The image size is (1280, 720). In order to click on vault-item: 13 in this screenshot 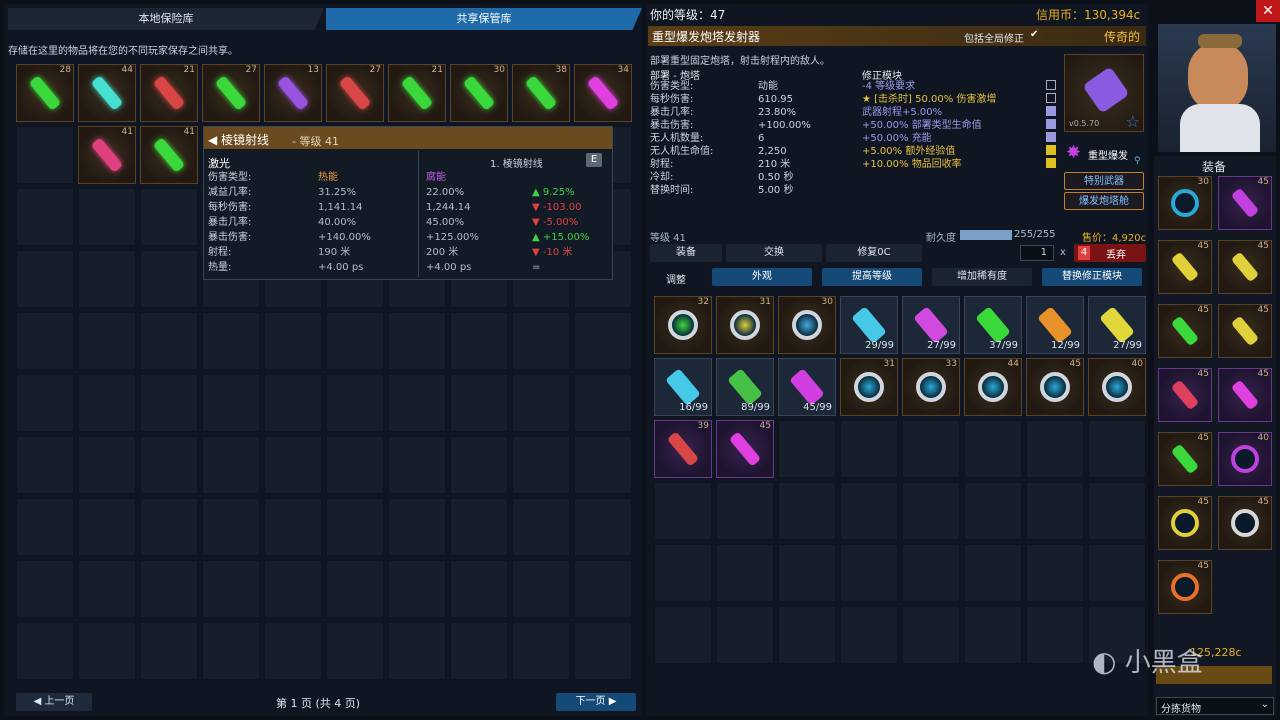, I will do `click(293, 93)`.